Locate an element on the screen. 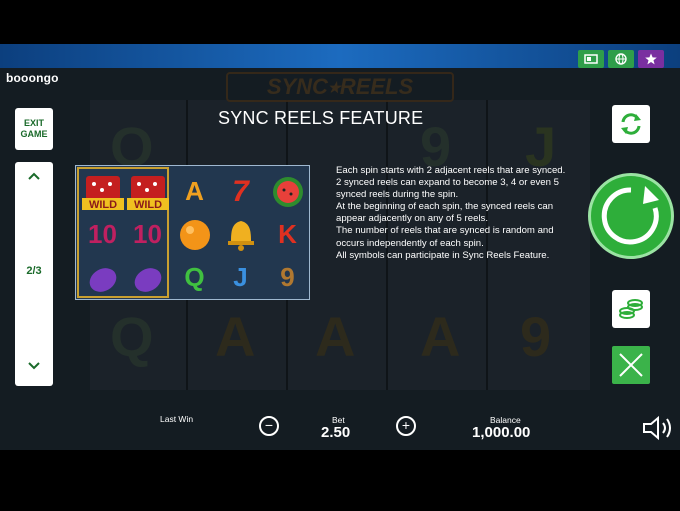  autoplay-button is located at coordinates (631, 124).